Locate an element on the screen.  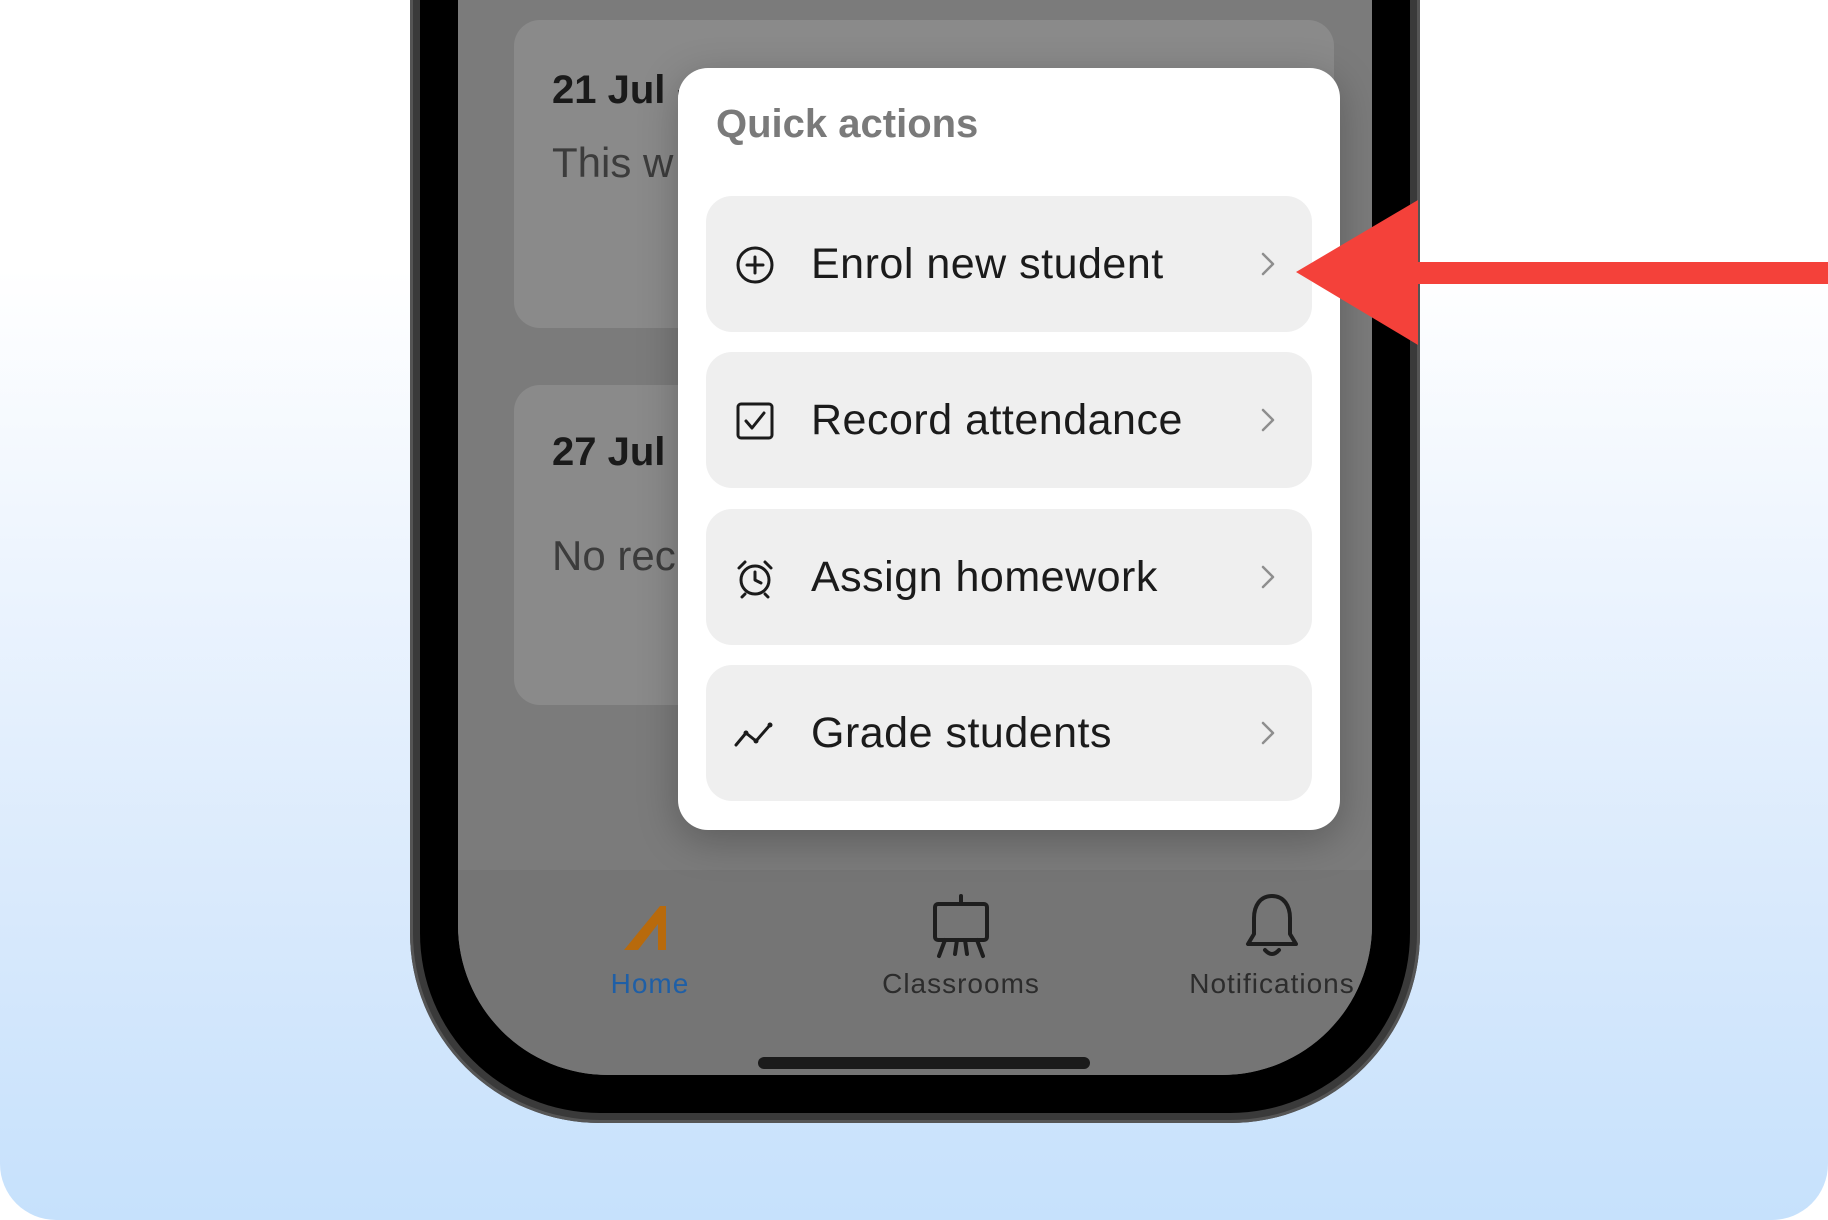
trend-line-icon is located at coordinates (753, 734).